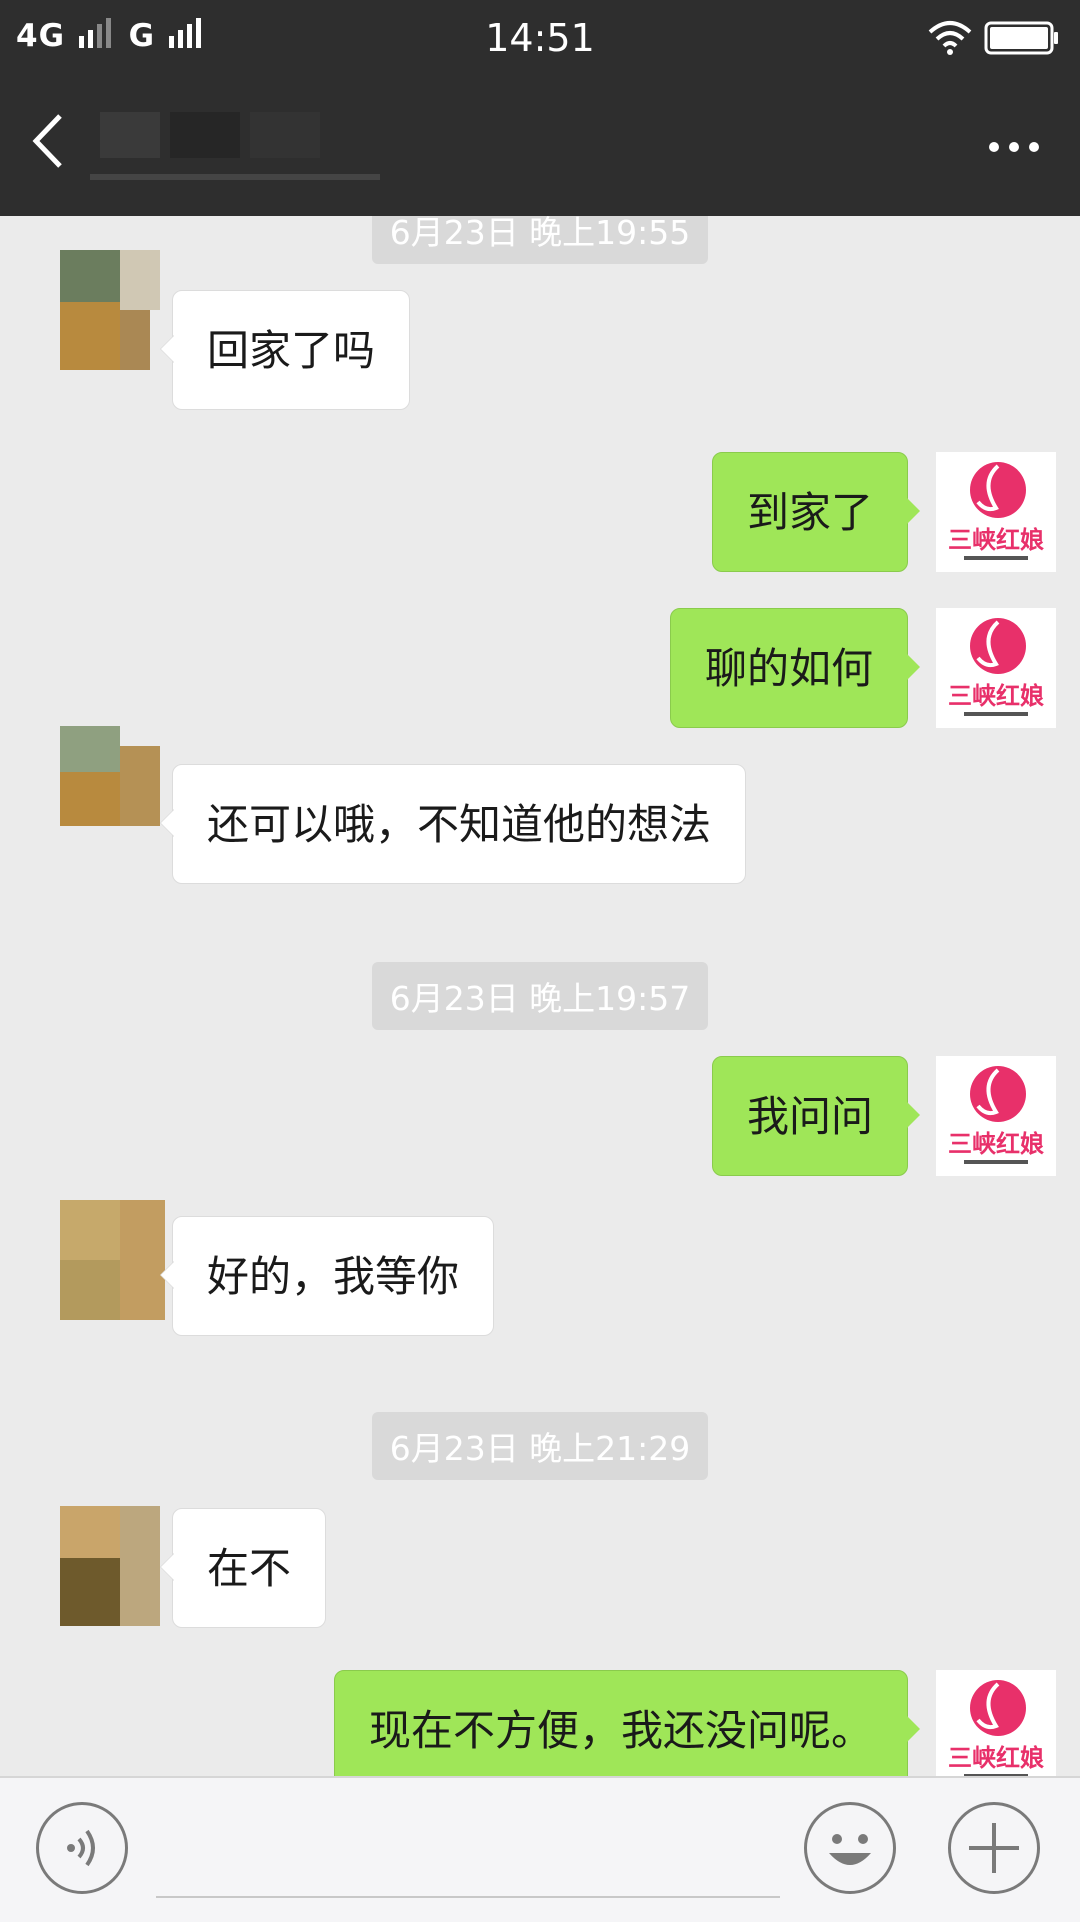 The image size is (1080, 1922). I want to click on emoji-button, so click(850, 1848).